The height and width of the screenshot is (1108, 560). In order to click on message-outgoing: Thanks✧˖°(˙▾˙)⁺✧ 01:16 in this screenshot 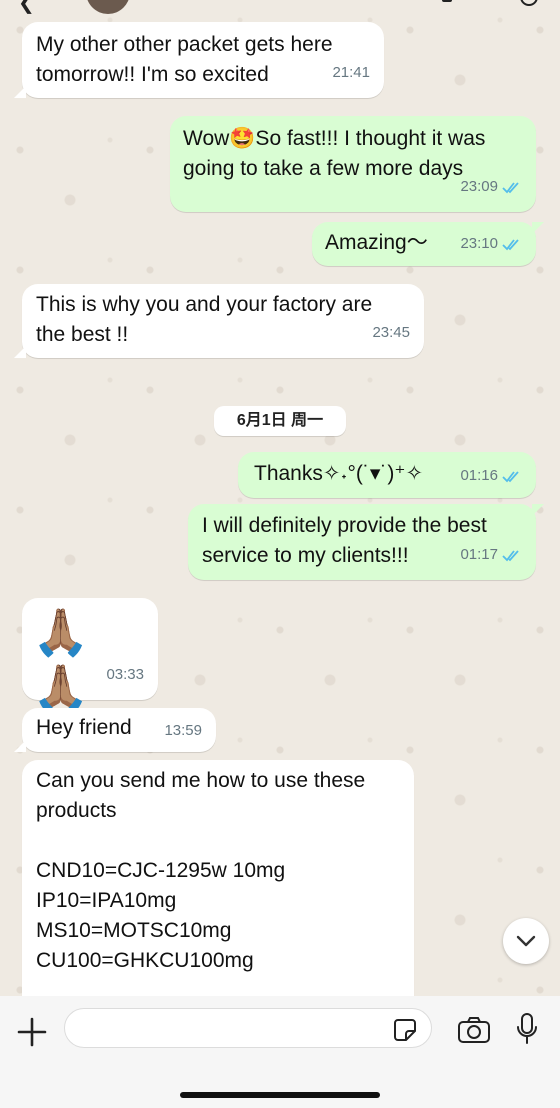, I will do `click(387, 475)`.